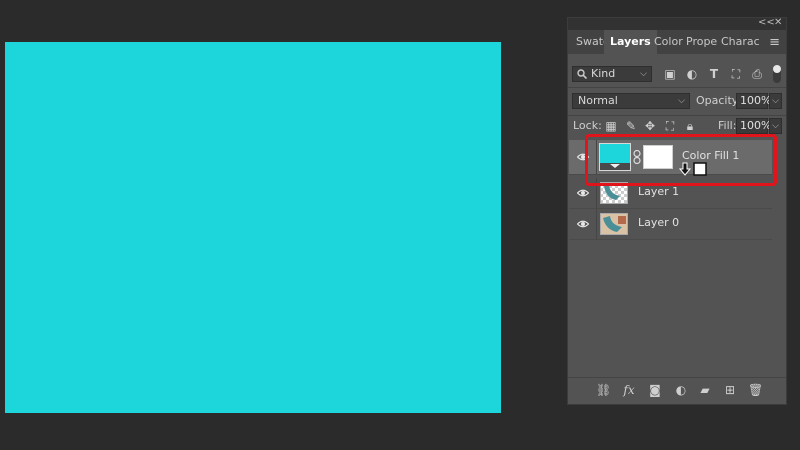 This screenshot has width=800, height=450. Describe the element at coordinates (631, 101) in the screenshot. I see `blend-mode-select: Normal ⌵` at that location.